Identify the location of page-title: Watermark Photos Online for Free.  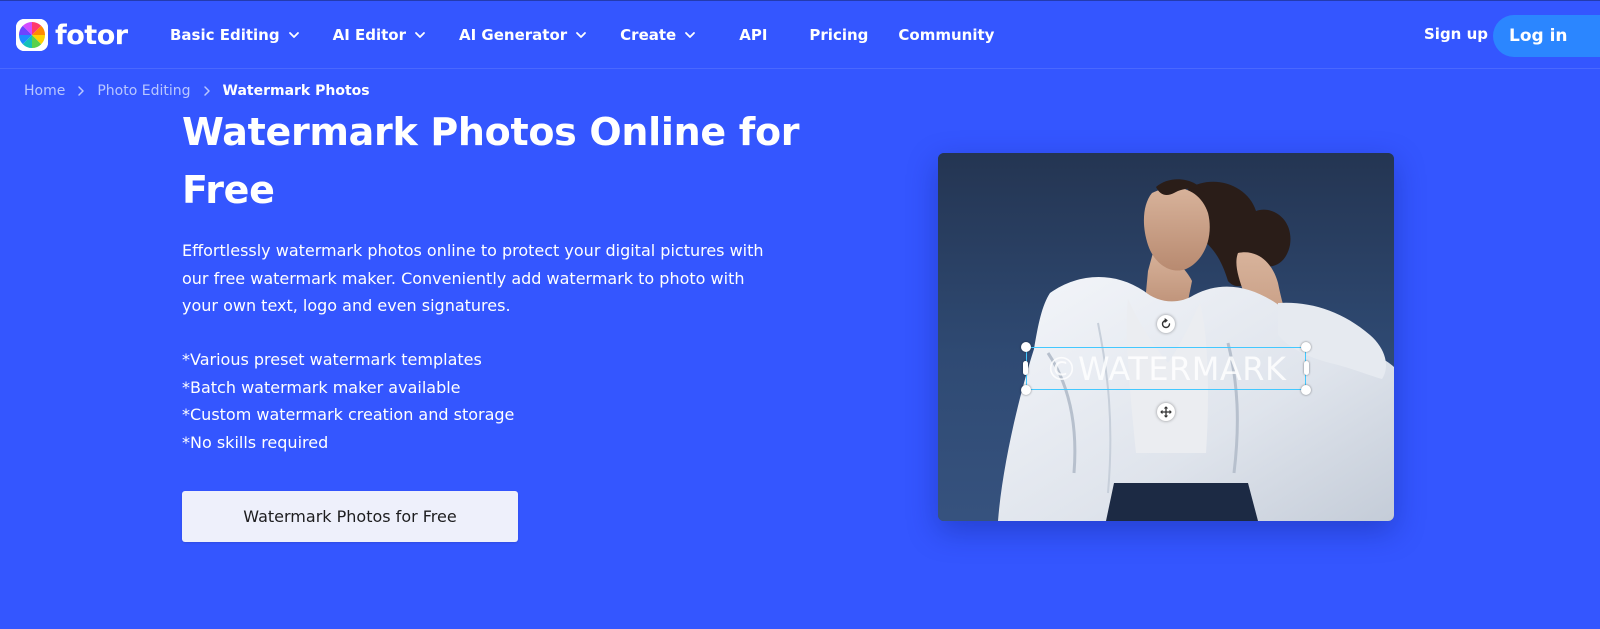
(491, 161).